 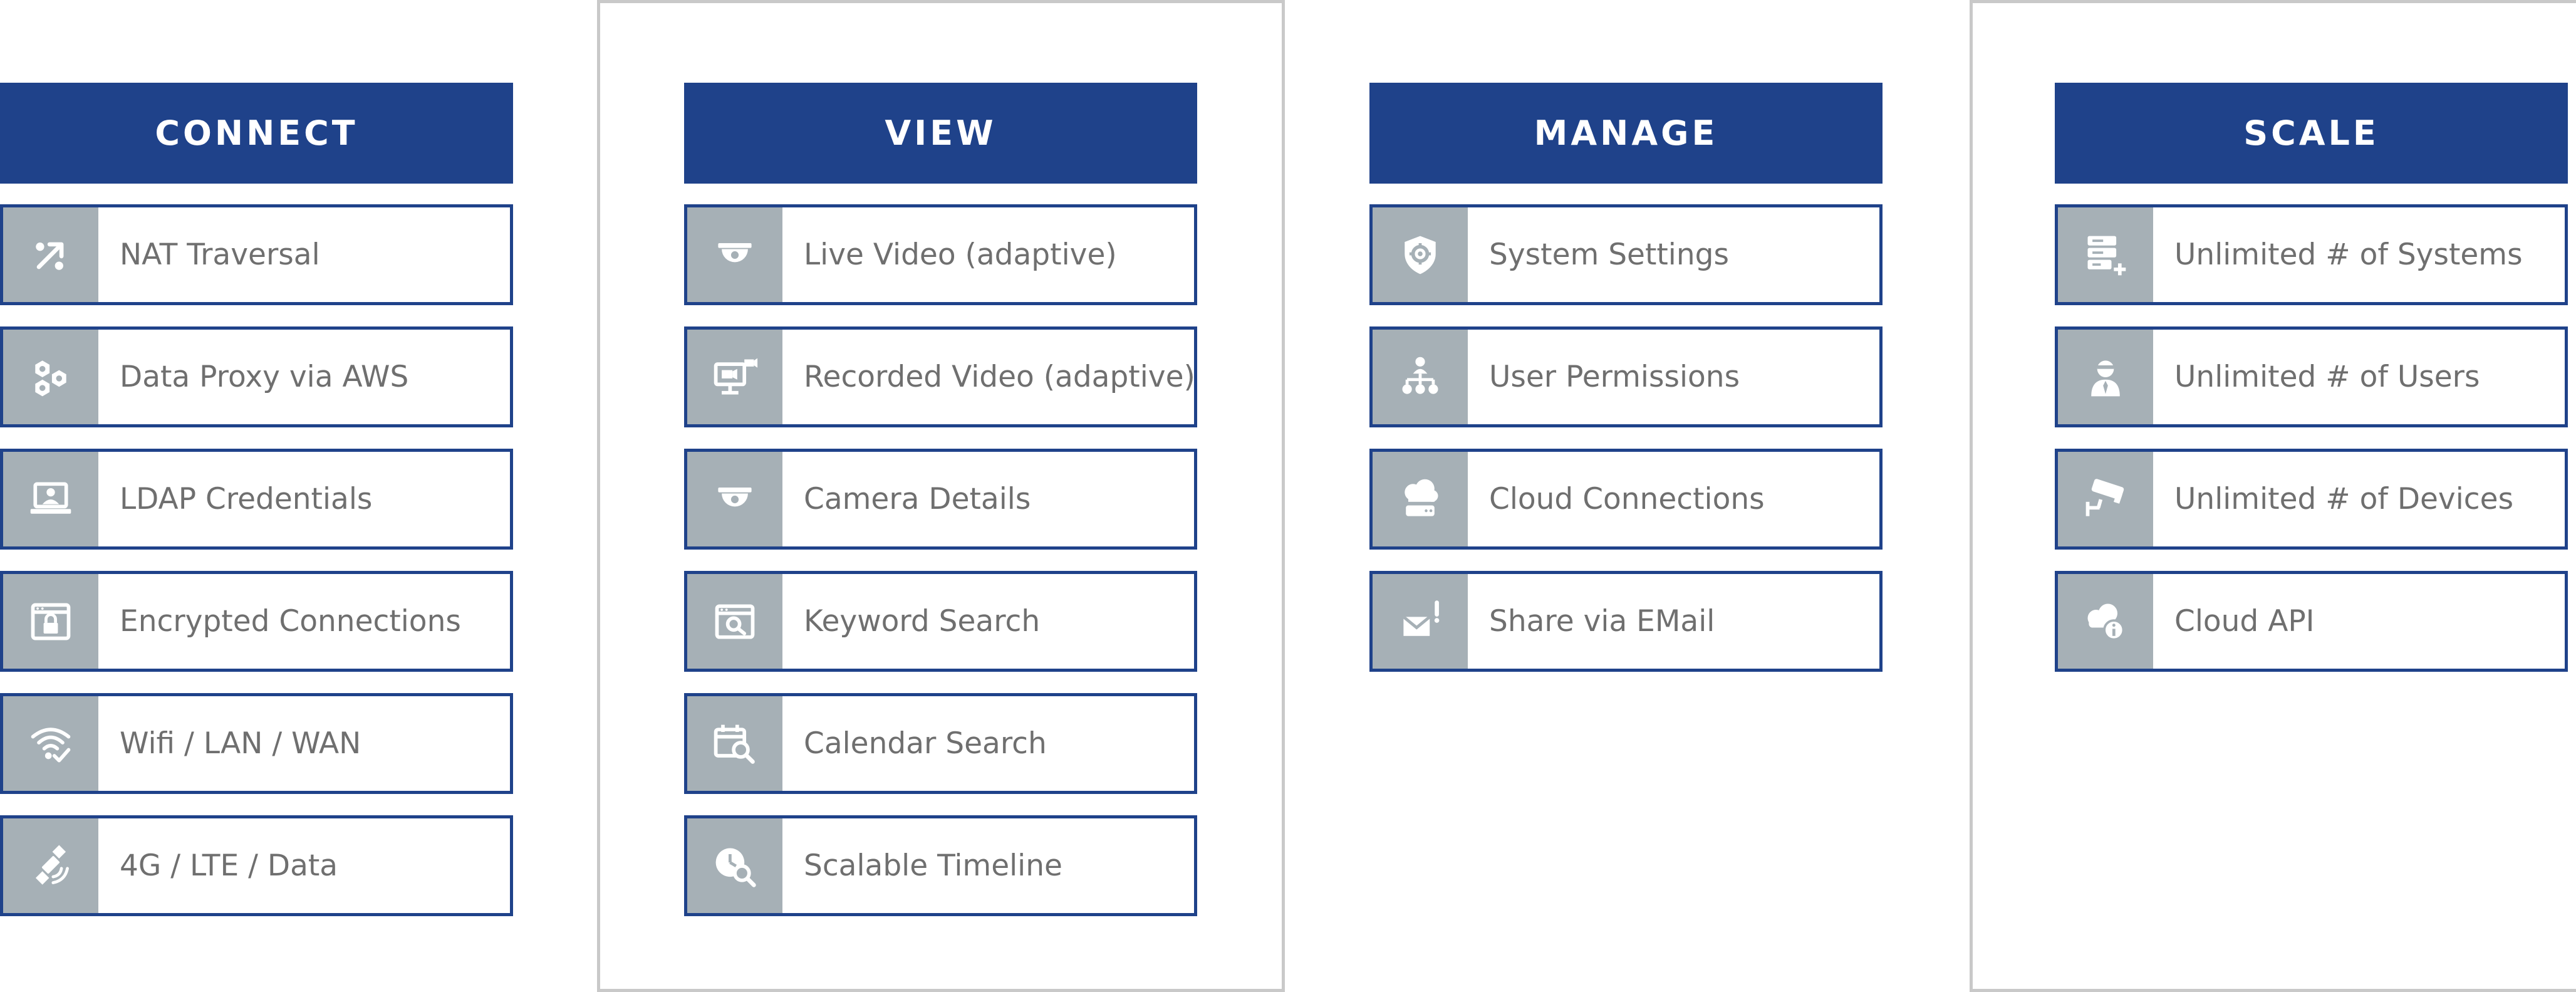 I want to click on encrypted-lock-icon, so click(x=51, y=621).